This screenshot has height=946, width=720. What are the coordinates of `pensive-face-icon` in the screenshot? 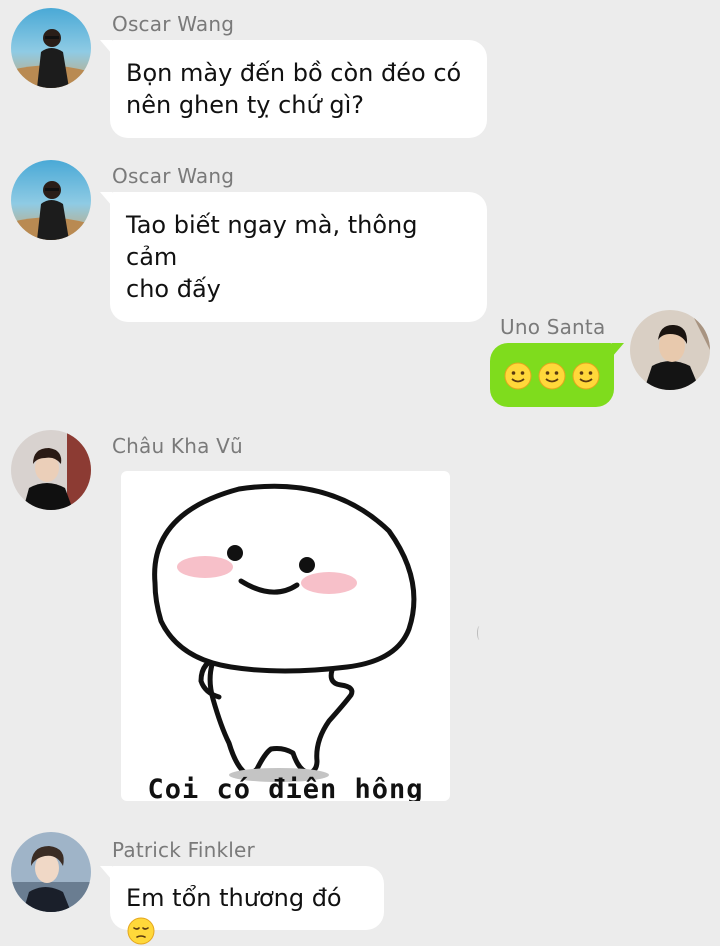 It's located at (141, 931).